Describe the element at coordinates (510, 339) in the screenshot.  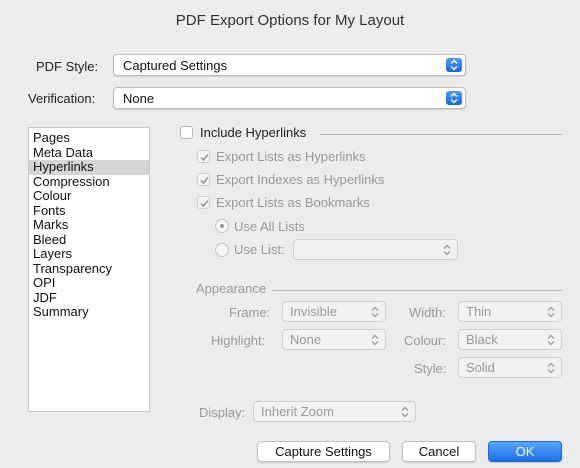
I see `colour-popup: Black` at that location.